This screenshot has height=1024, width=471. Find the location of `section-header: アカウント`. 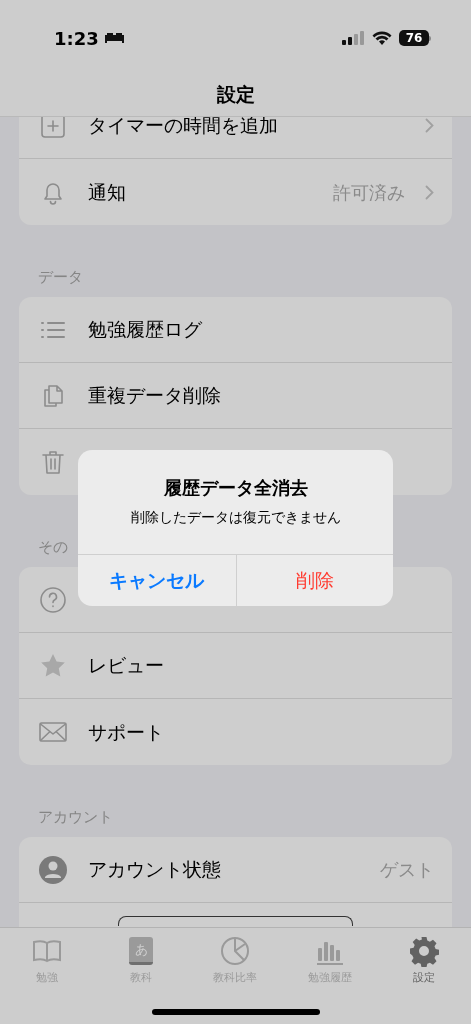

section-header: アカウント is located at coordinates (75, 817).